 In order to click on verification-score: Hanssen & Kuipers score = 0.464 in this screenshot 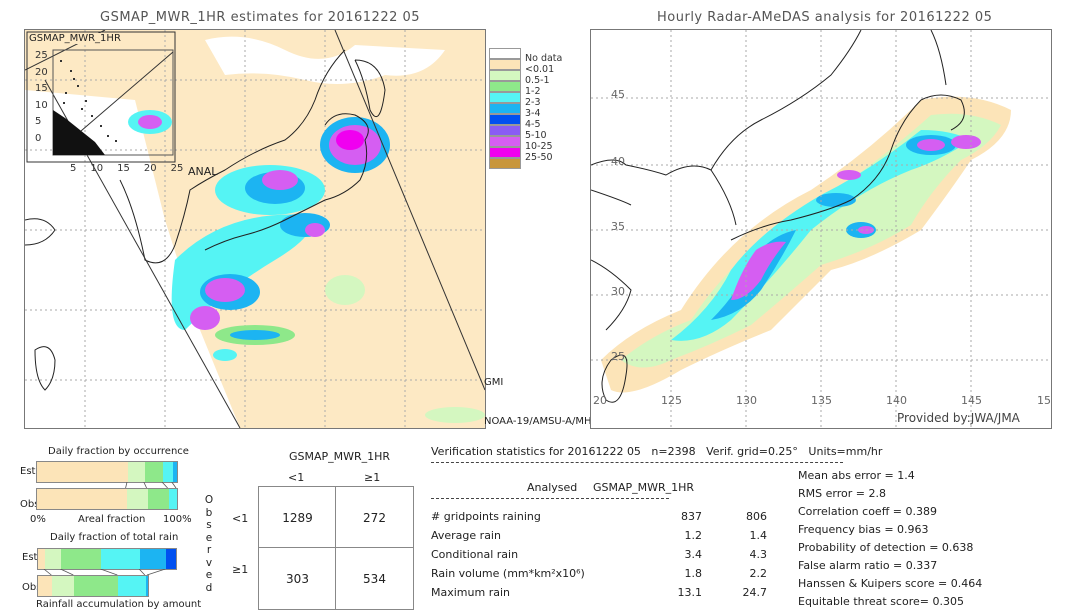, I will do `click(890, 583)`.